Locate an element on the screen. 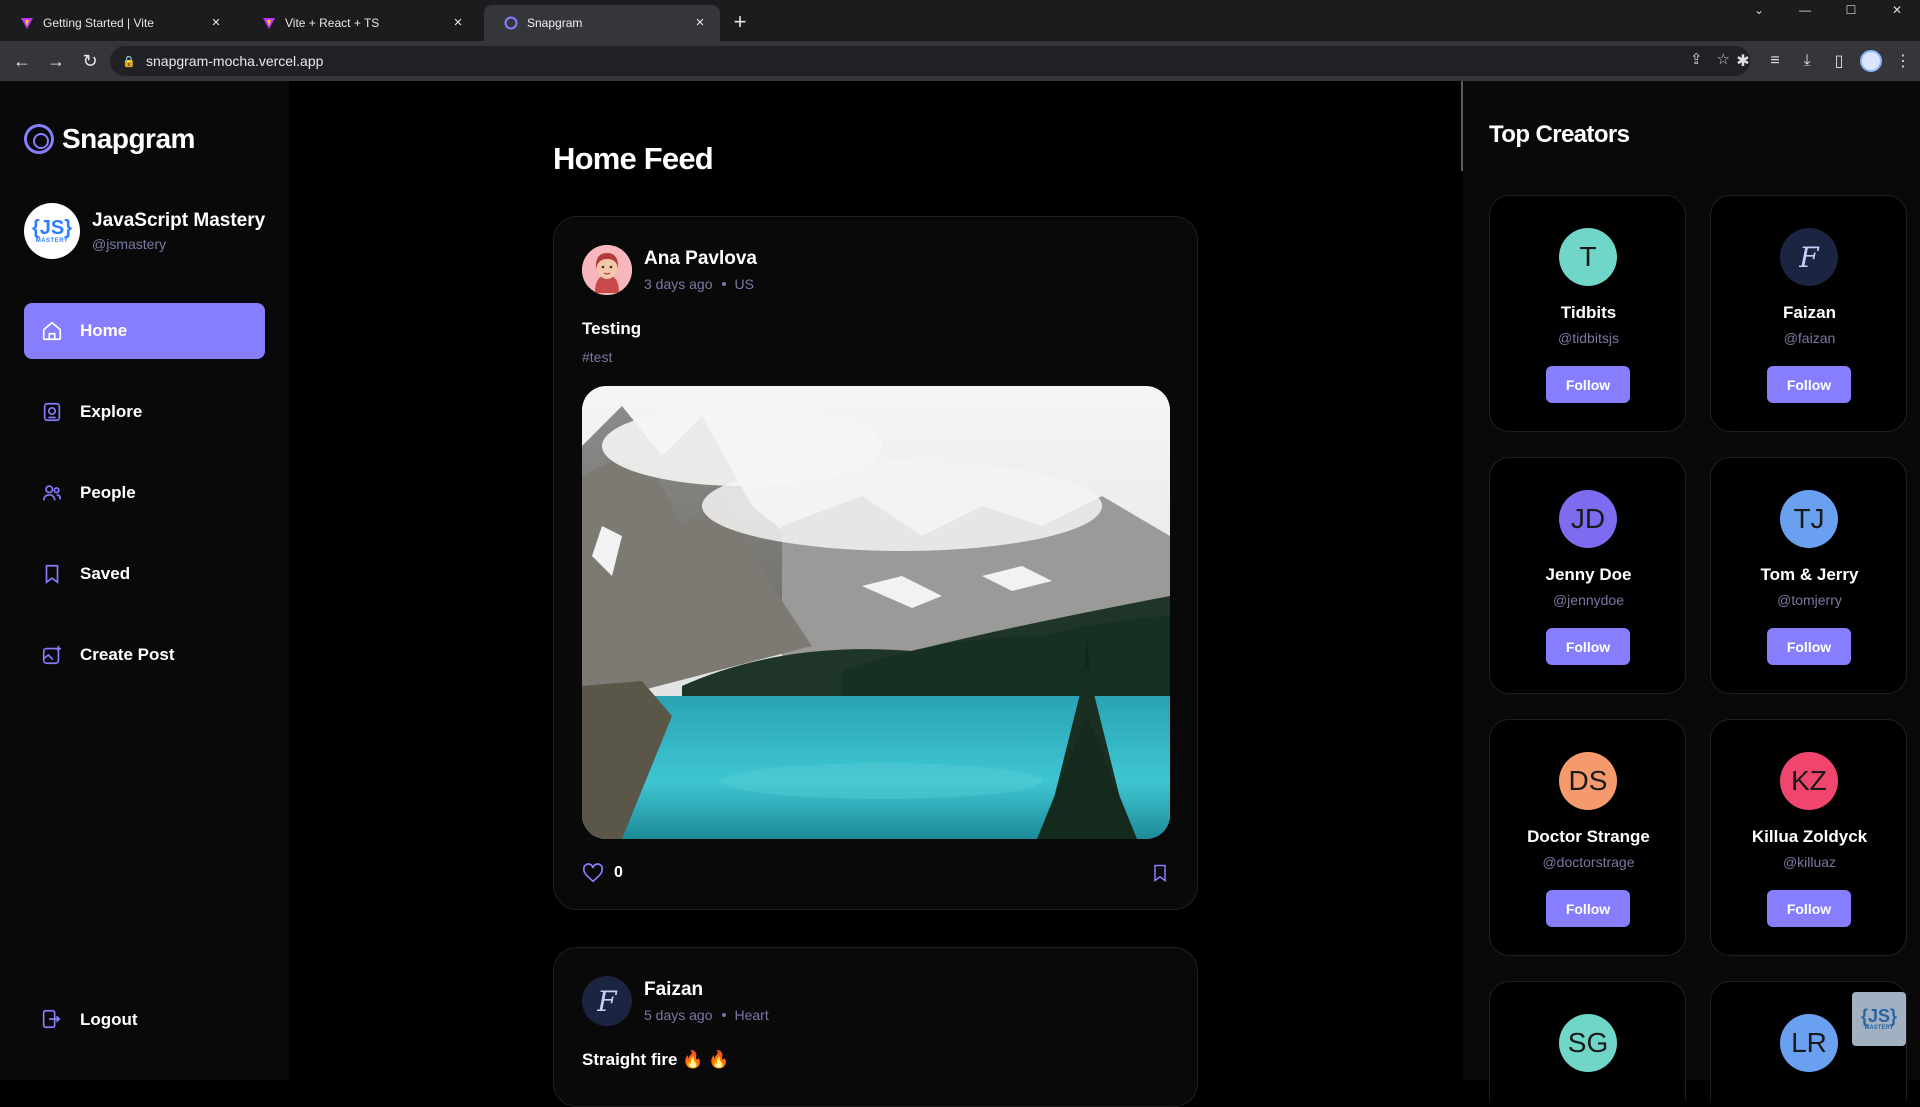 The image size is (1920, 1107). meta-separator is located at coordinates (723, 1015).